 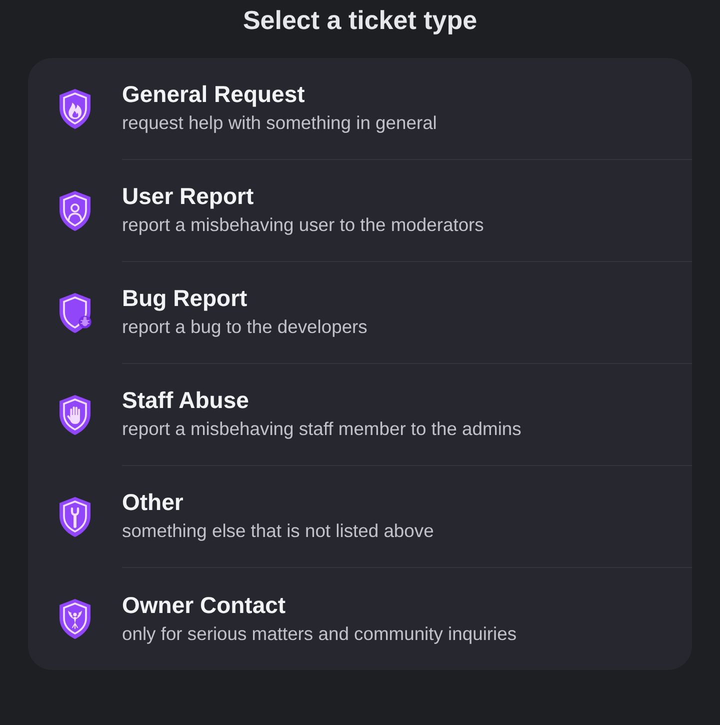 What do you see at coordinates (360, 20) in the screenshot?
I see `dialog-title: Select a ticket type` at bounding box center [360, 20].